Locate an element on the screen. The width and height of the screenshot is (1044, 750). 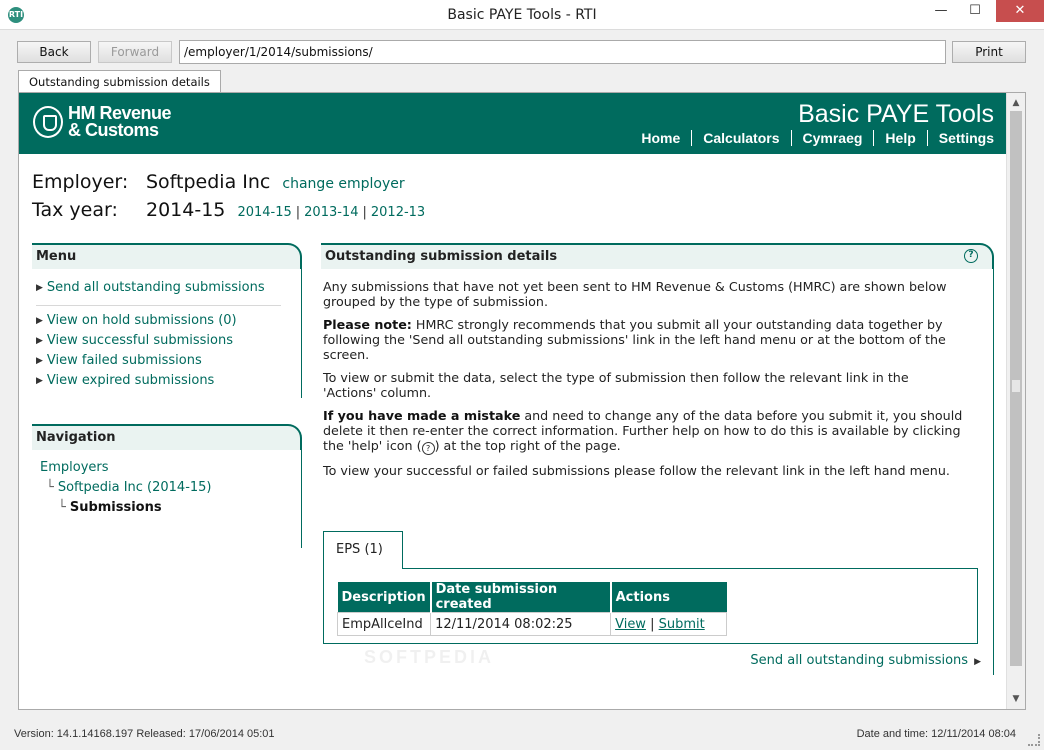
back-button: Back is located at coordinates (54, 52).